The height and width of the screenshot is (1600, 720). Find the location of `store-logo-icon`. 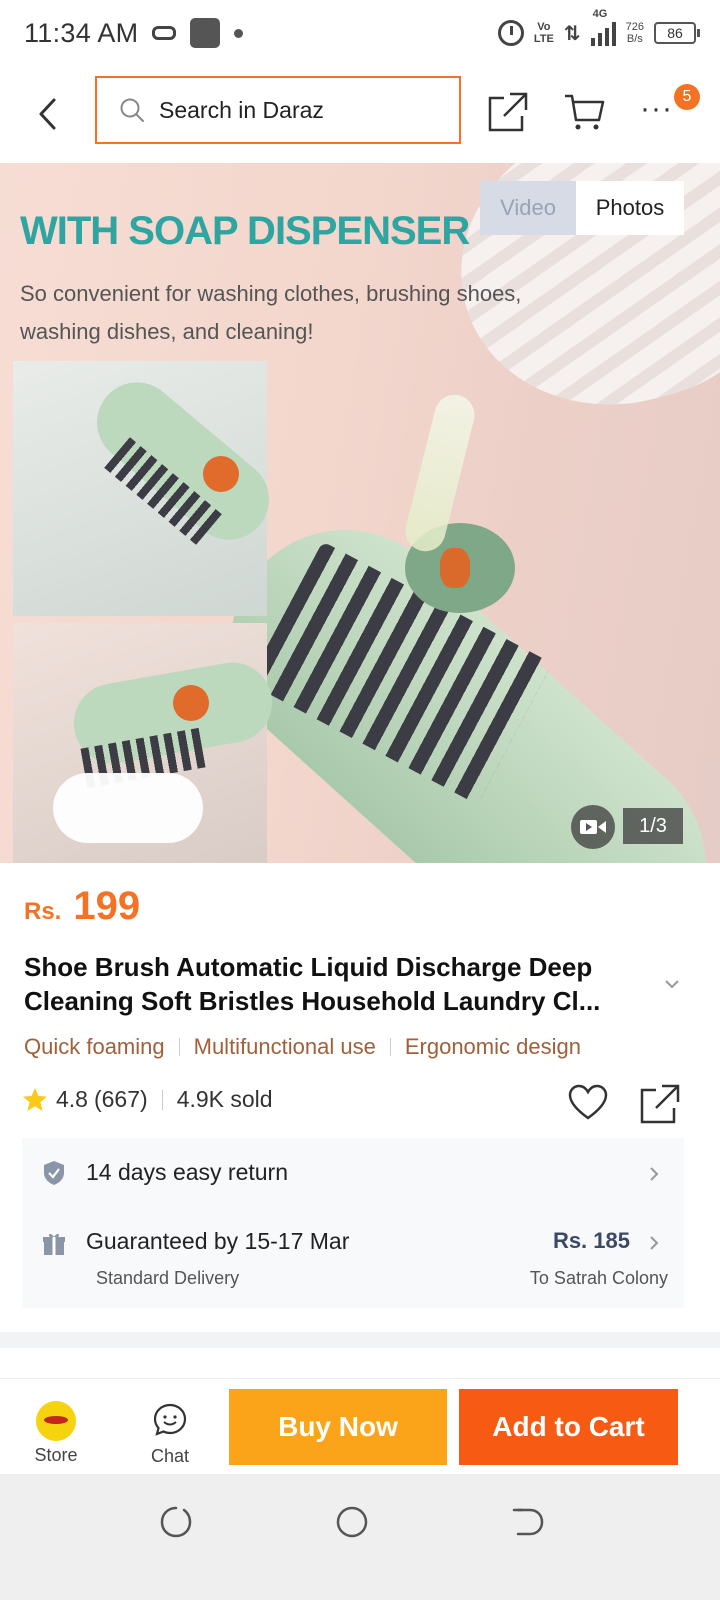

store-logo-icon is located at coordinates (56, 1421).